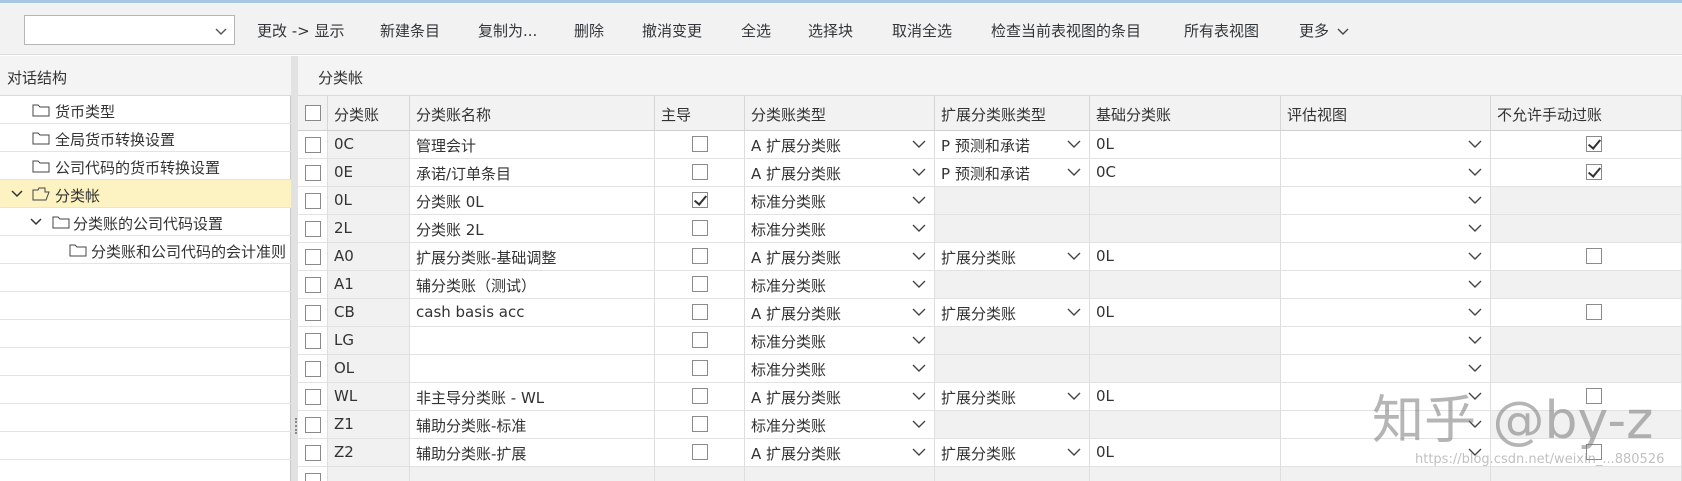 The width and height of the screenshot is (1682, 481). Describe the element at coordinates (532, 173) in the screenshot. I see `ledger-name-cell: 承诺/订单条目` at that location.